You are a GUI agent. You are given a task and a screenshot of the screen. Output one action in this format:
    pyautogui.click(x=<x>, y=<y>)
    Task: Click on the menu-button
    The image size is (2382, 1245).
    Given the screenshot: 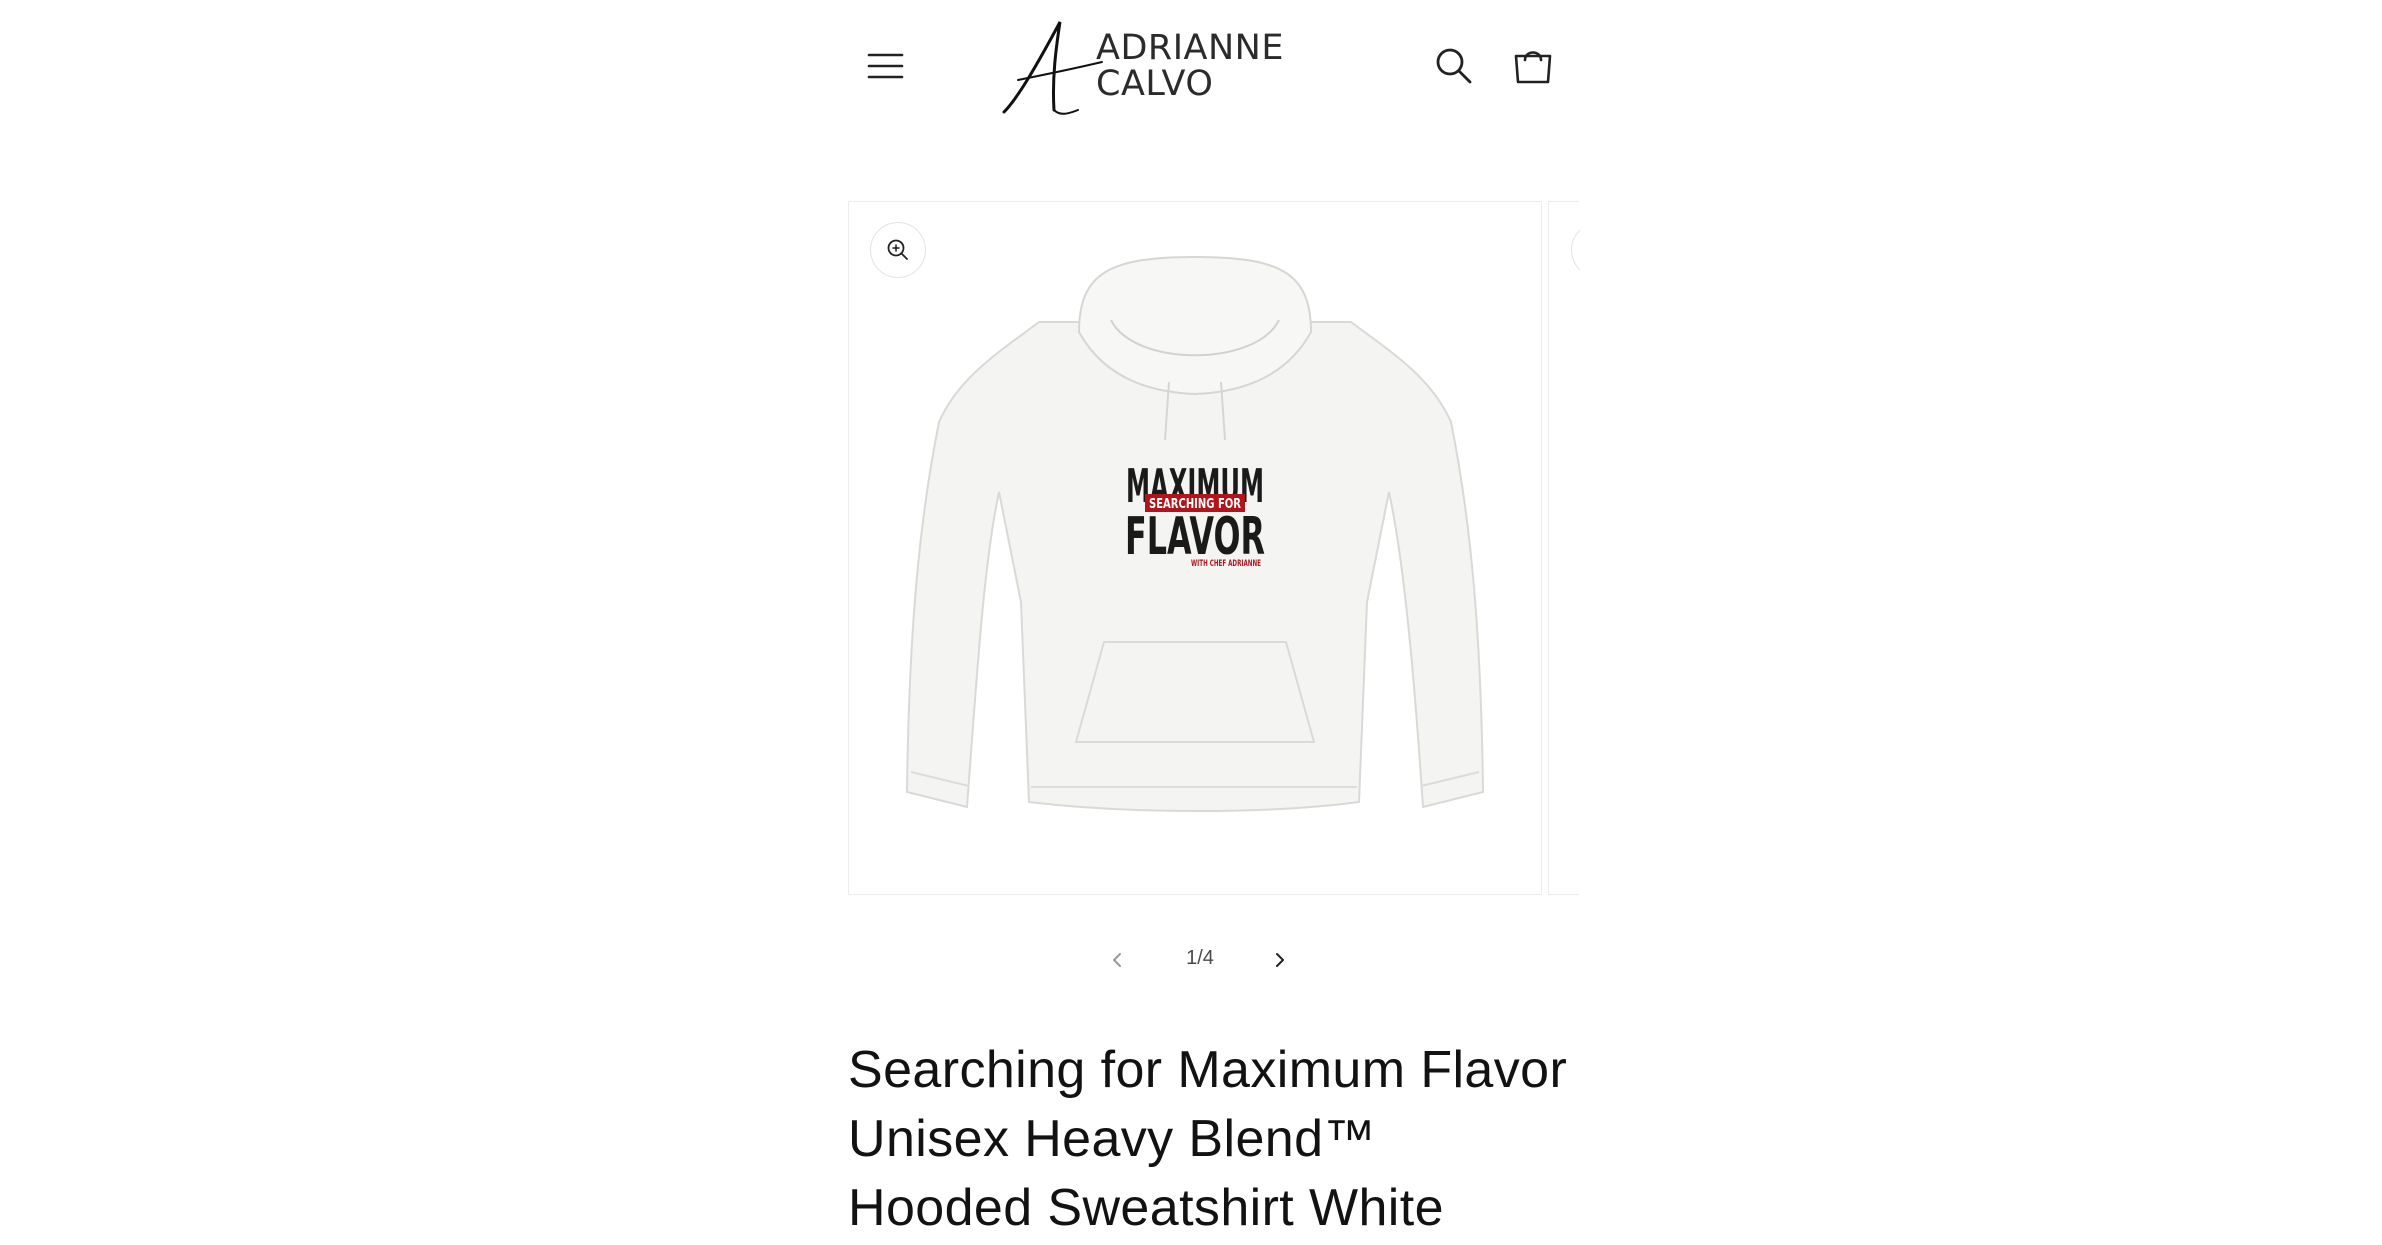 What is the action you would take?
    pyautogui.click(x=885, y=66)
    